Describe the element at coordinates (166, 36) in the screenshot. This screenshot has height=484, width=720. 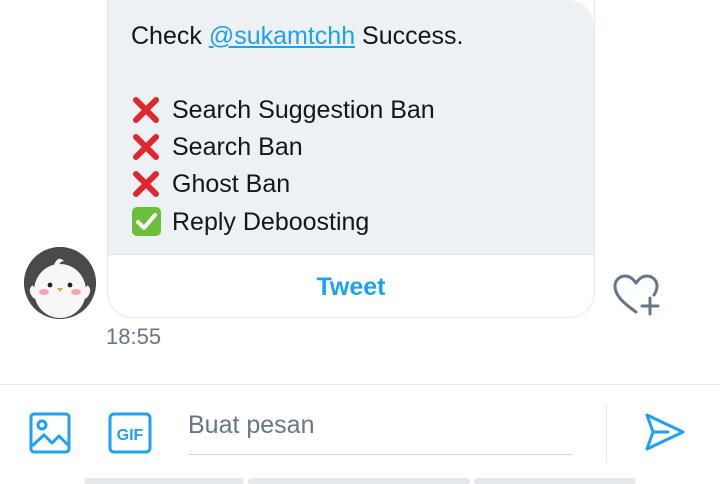
I see `check-prefix: Check` at that location.